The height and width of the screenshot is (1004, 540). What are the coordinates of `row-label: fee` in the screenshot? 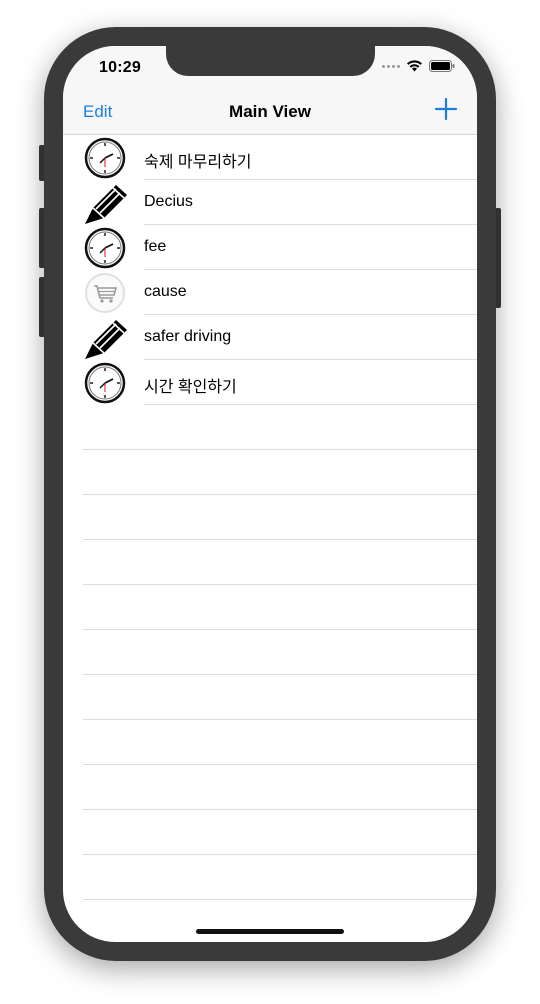 It's located at (155, 246).